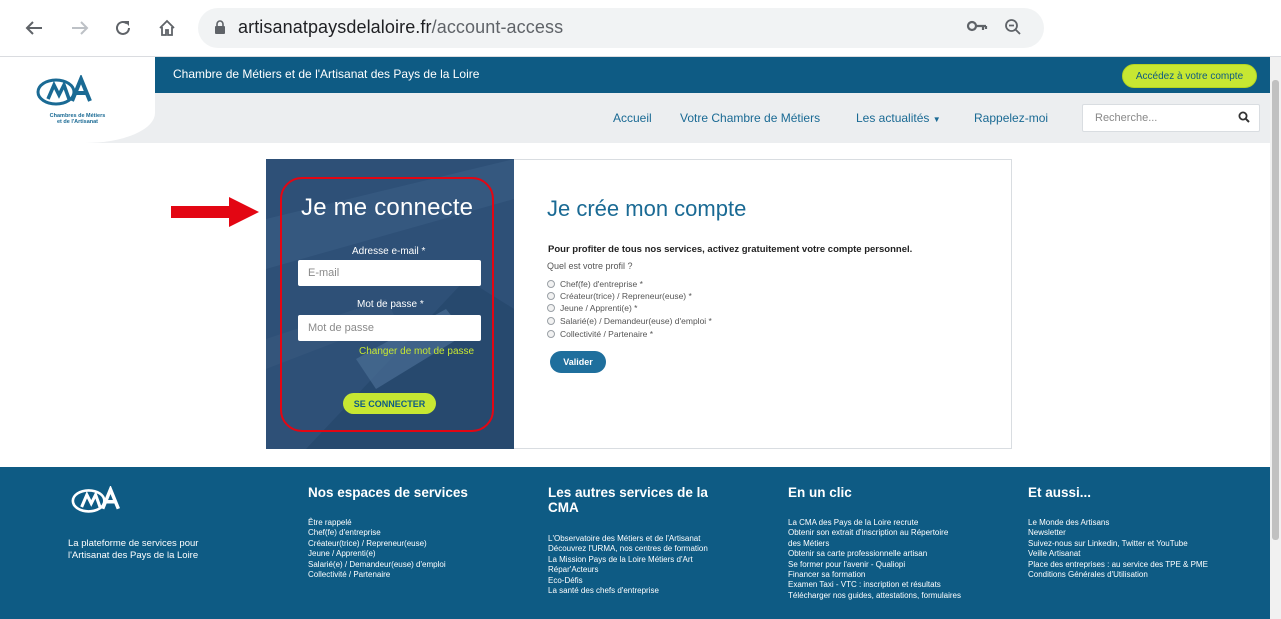 The image size is (1281, 619). What do you see at coordinates (77, 122) in the screenshot?
I see `logo-caption-line-2: et de l'Artisanat` at bounding box center [77, 122].